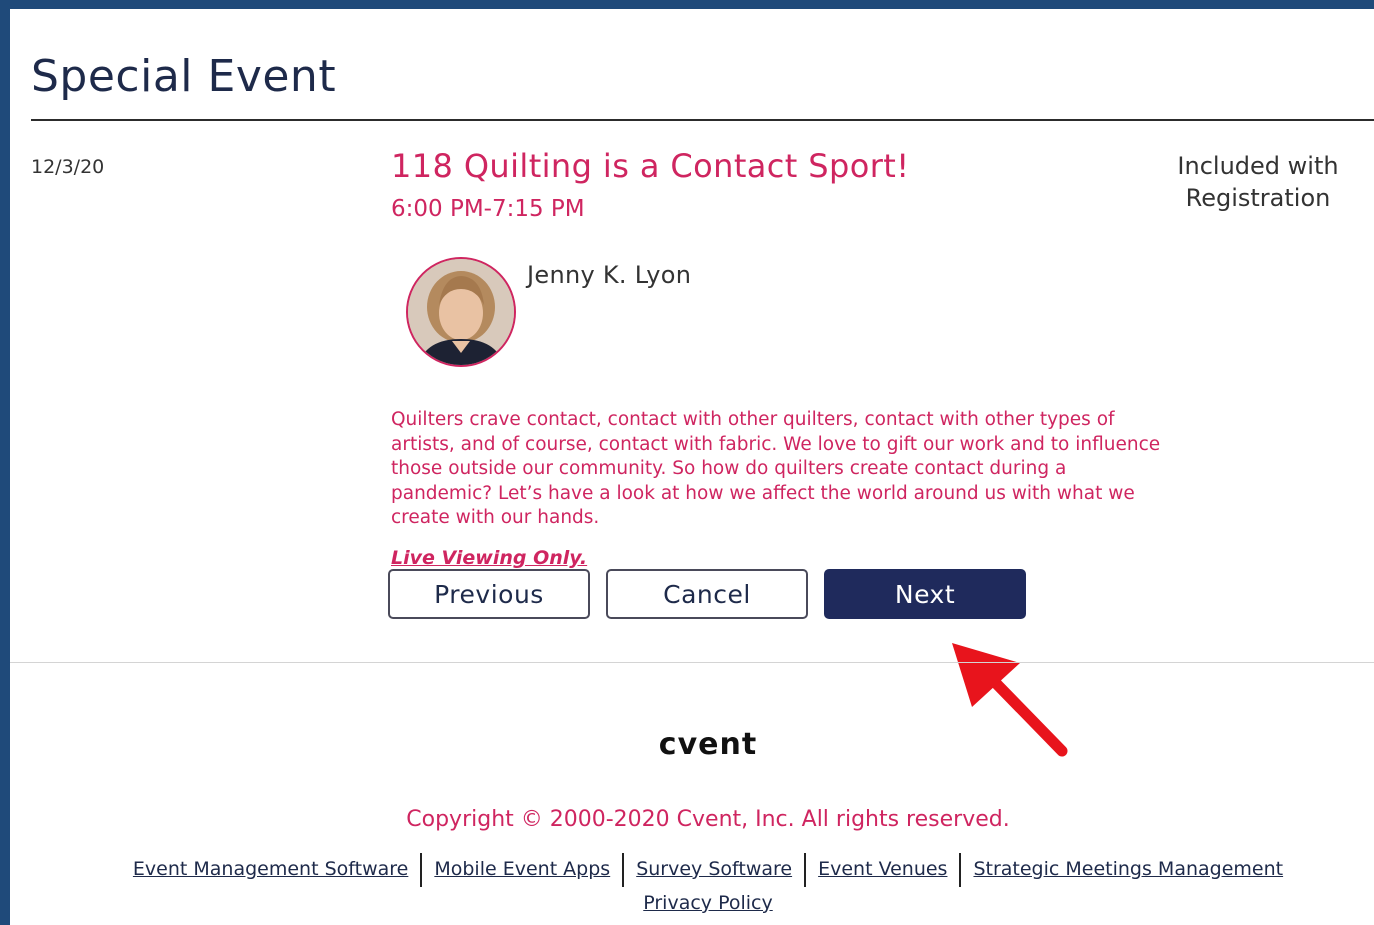  I want to click on live-viewing-note: Live Viewing Only., so click(489, 558).